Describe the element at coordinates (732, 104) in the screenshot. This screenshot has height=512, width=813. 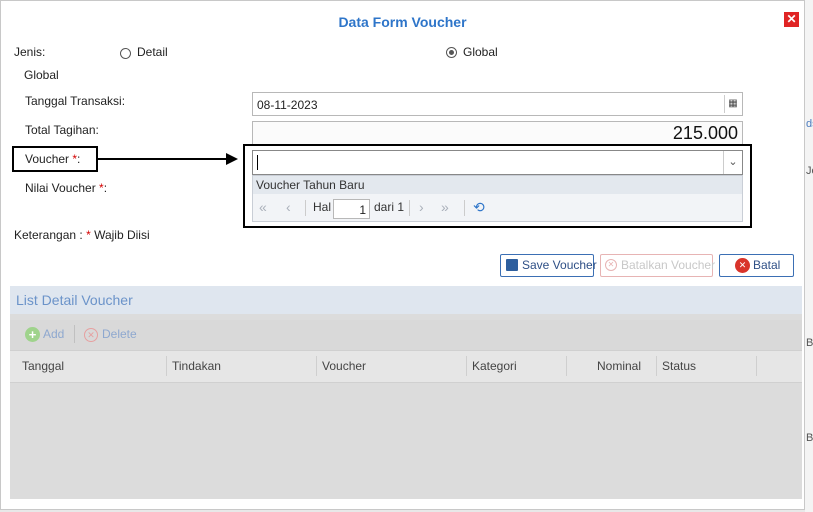
I see `calendar-icon: ▦` at that location.